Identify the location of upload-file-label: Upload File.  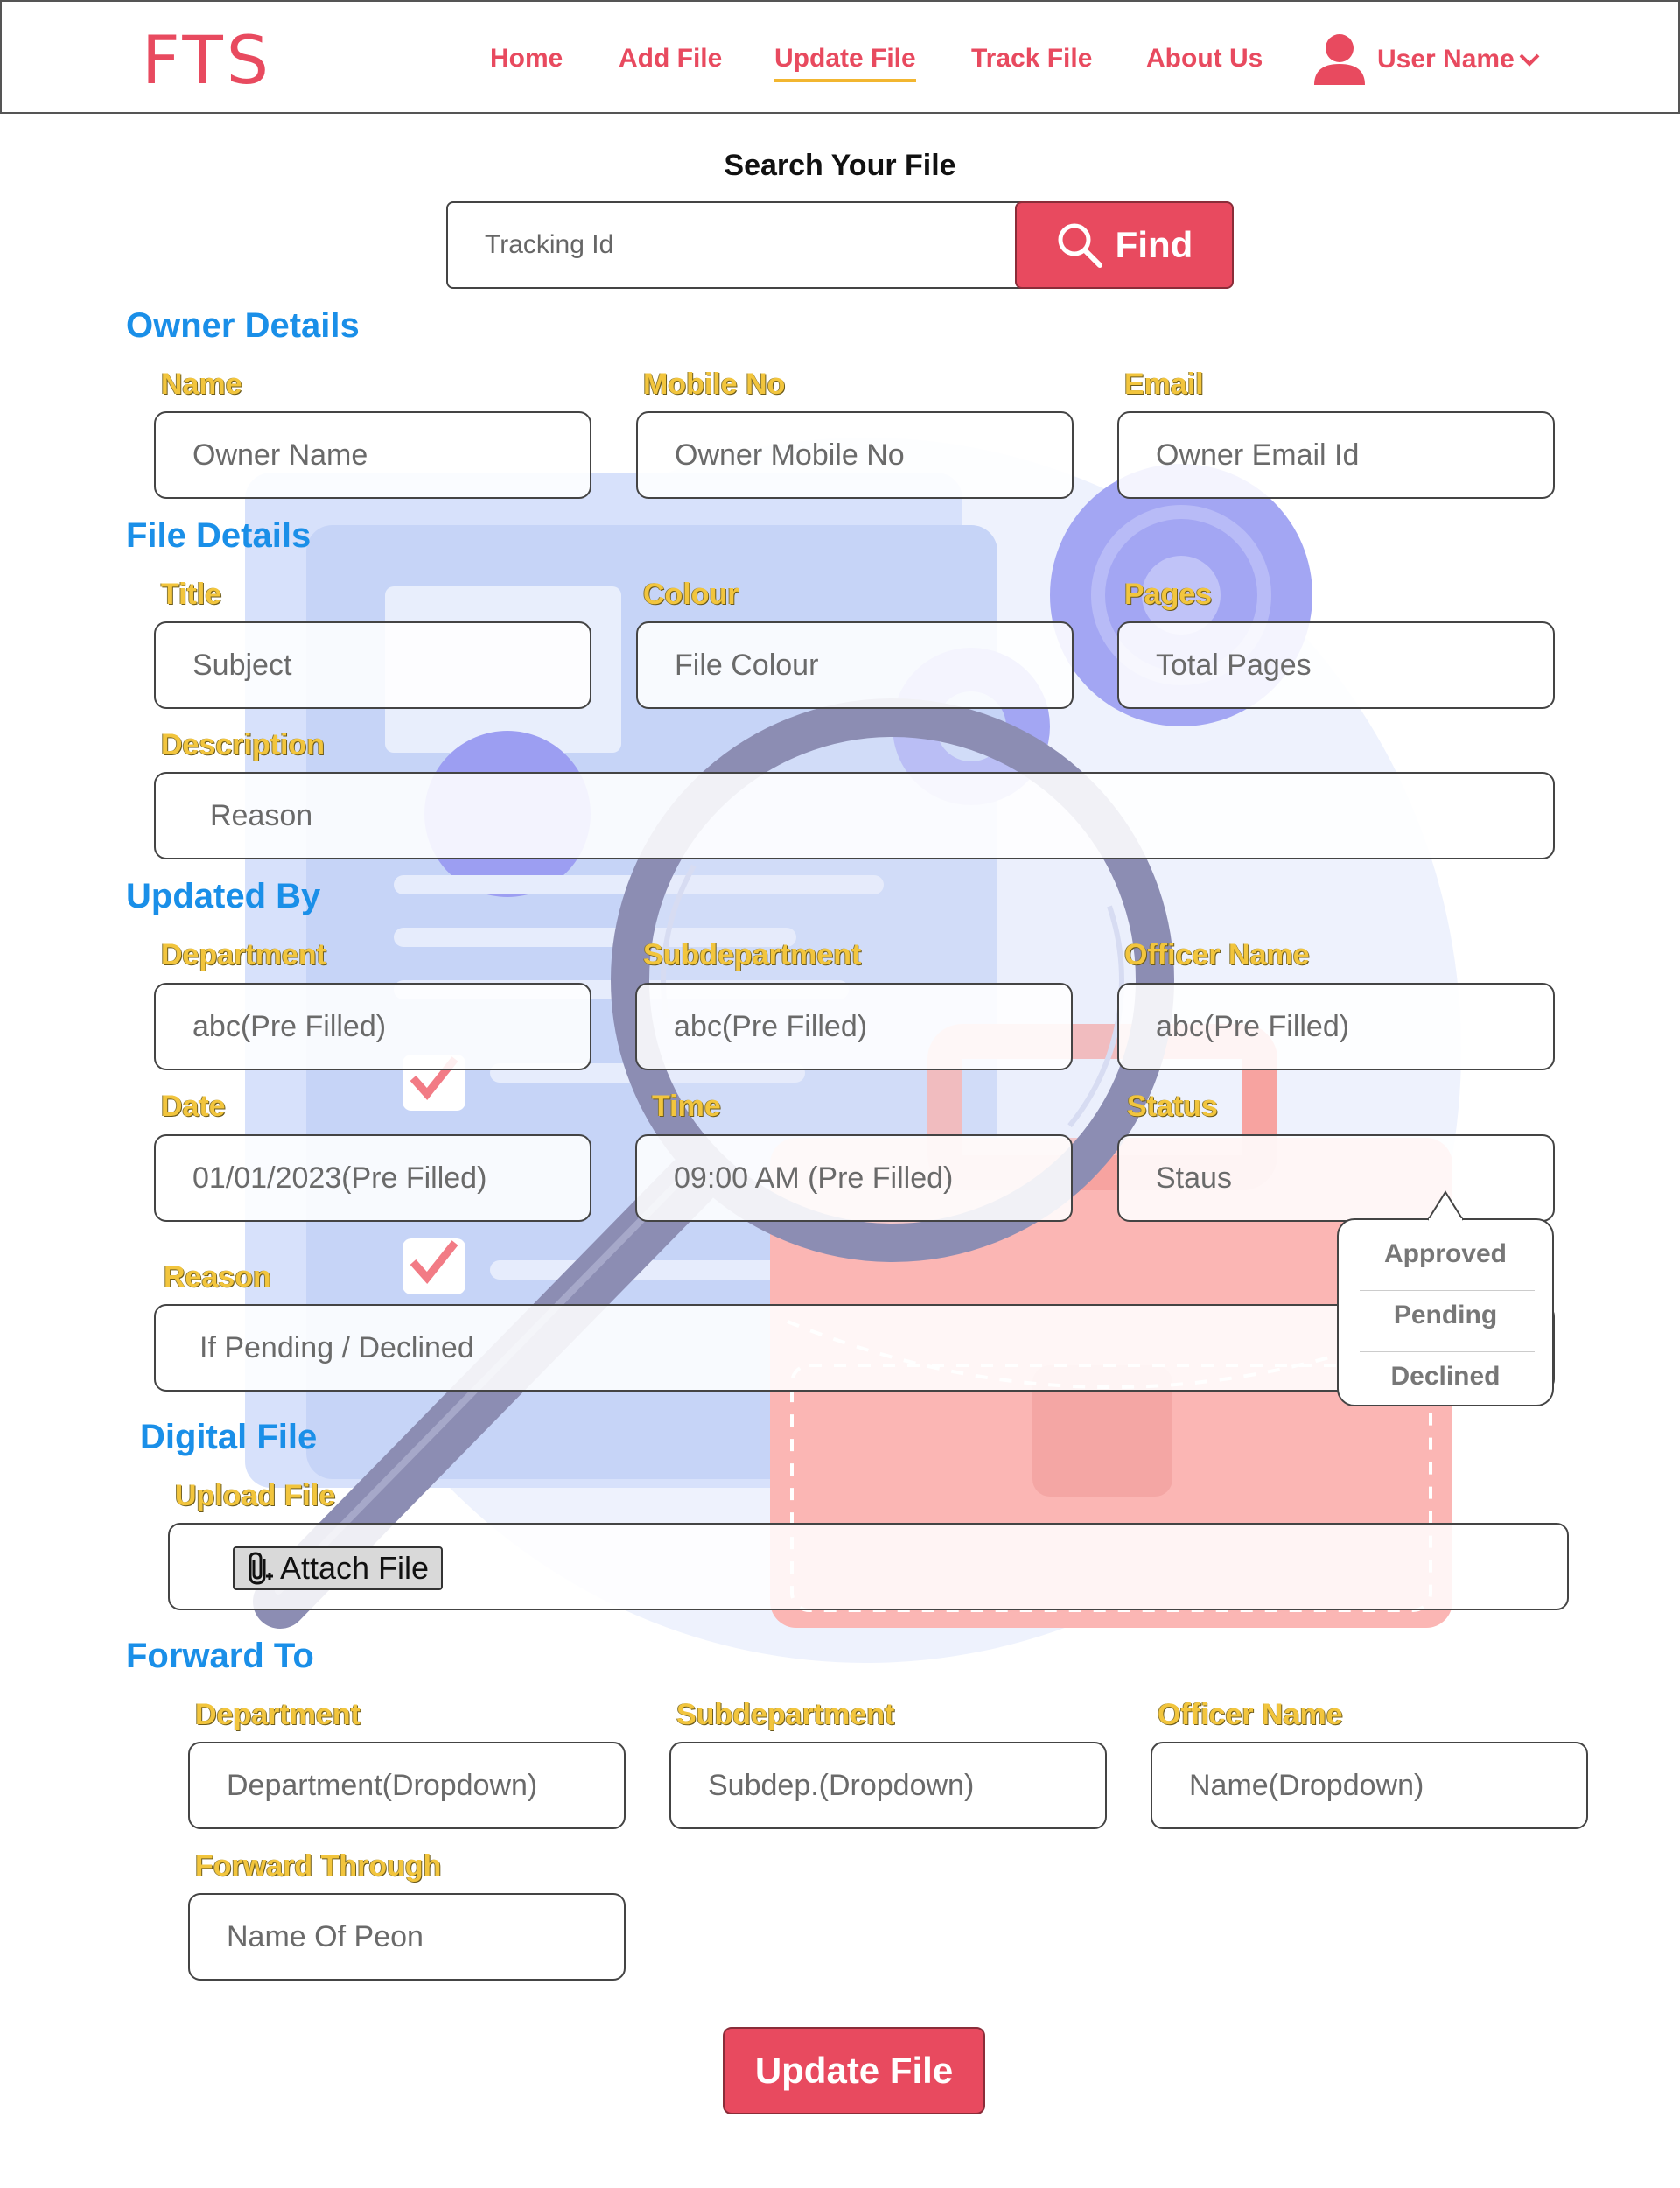
(255, 1495).